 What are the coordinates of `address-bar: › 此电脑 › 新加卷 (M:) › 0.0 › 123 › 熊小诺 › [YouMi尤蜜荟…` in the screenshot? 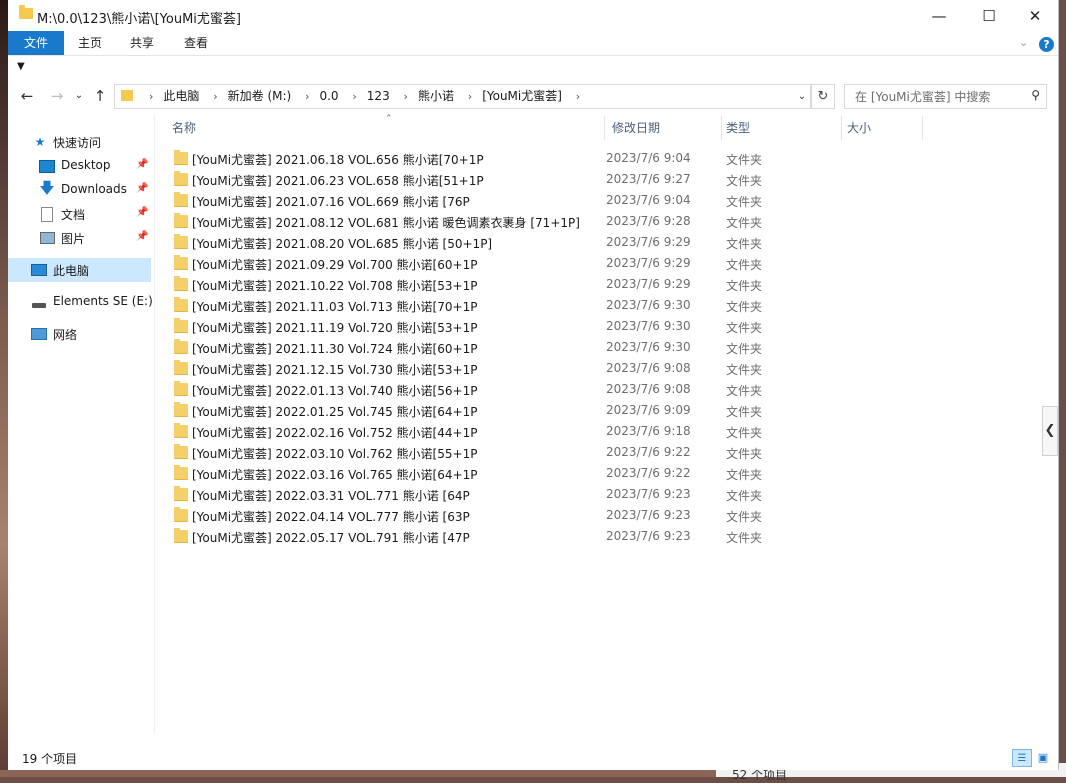 It's located at (462, 96).